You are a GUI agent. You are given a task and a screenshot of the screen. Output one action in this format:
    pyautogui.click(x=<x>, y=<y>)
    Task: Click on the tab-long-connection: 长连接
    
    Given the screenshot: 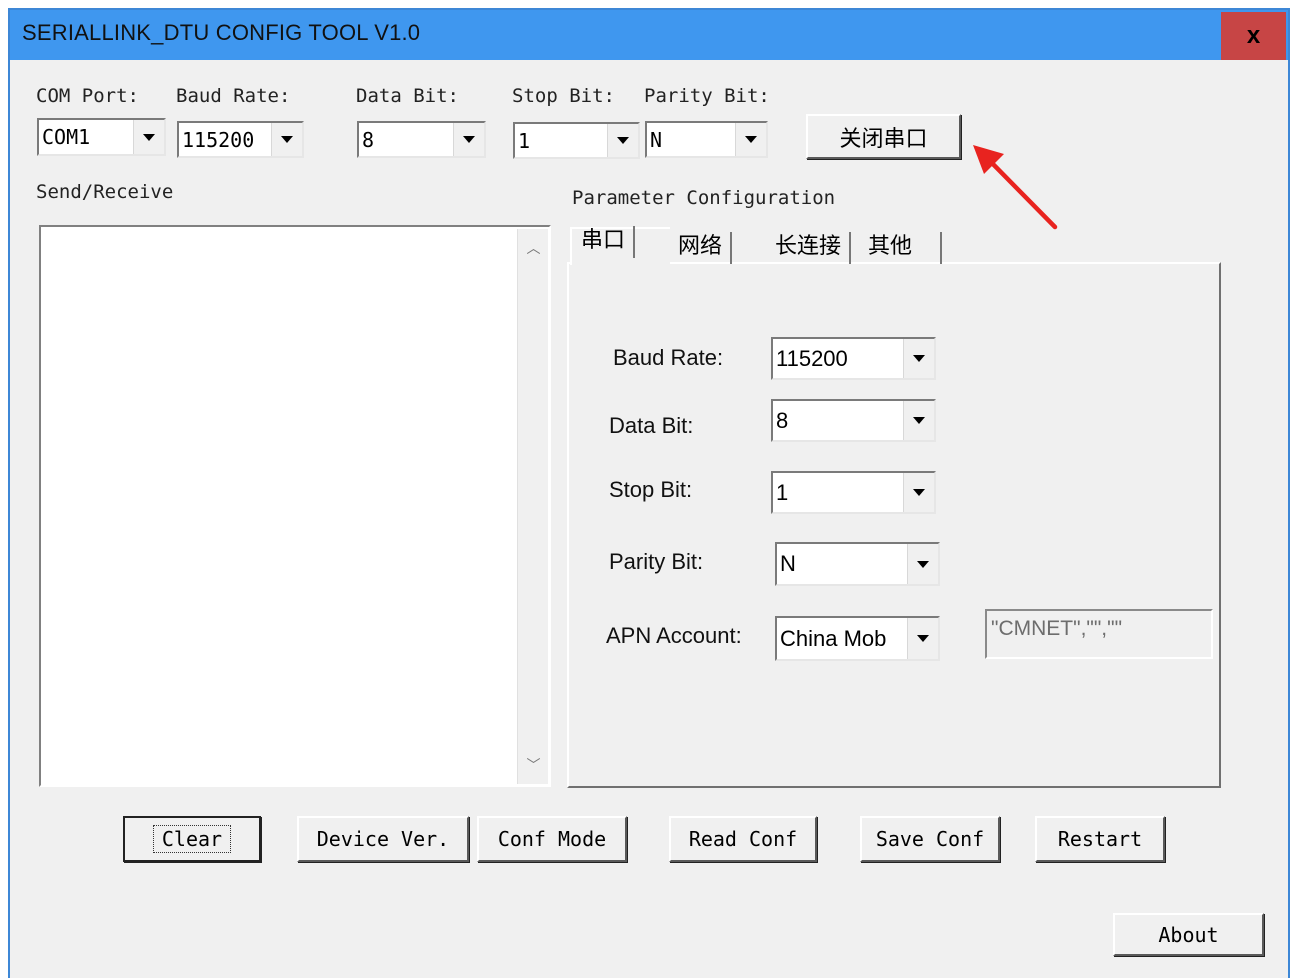 What is the action you would take?
    pyautogui.click(x=809, y=248)
    